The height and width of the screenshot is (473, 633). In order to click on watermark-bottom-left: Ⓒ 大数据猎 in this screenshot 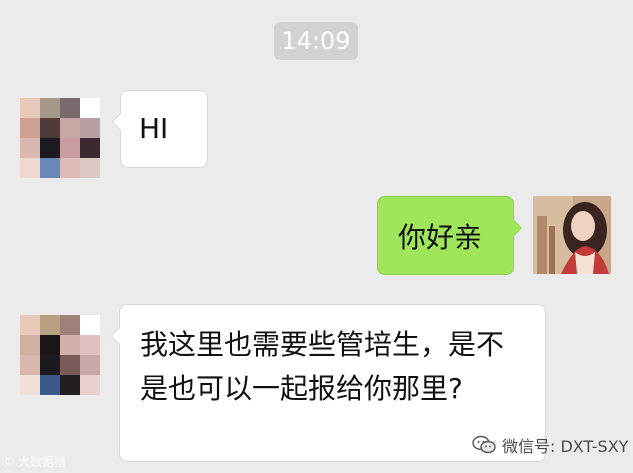, I will do `click(34, 461)`.